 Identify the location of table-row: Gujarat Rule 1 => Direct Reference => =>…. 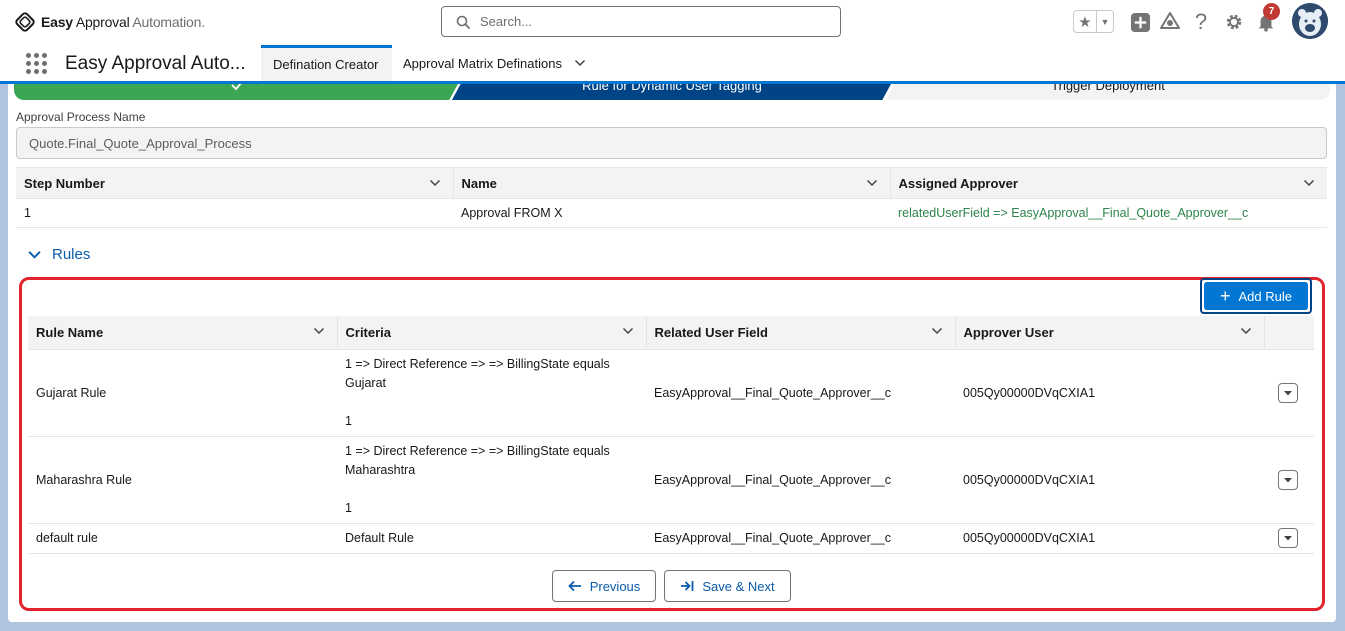
(671, 393).